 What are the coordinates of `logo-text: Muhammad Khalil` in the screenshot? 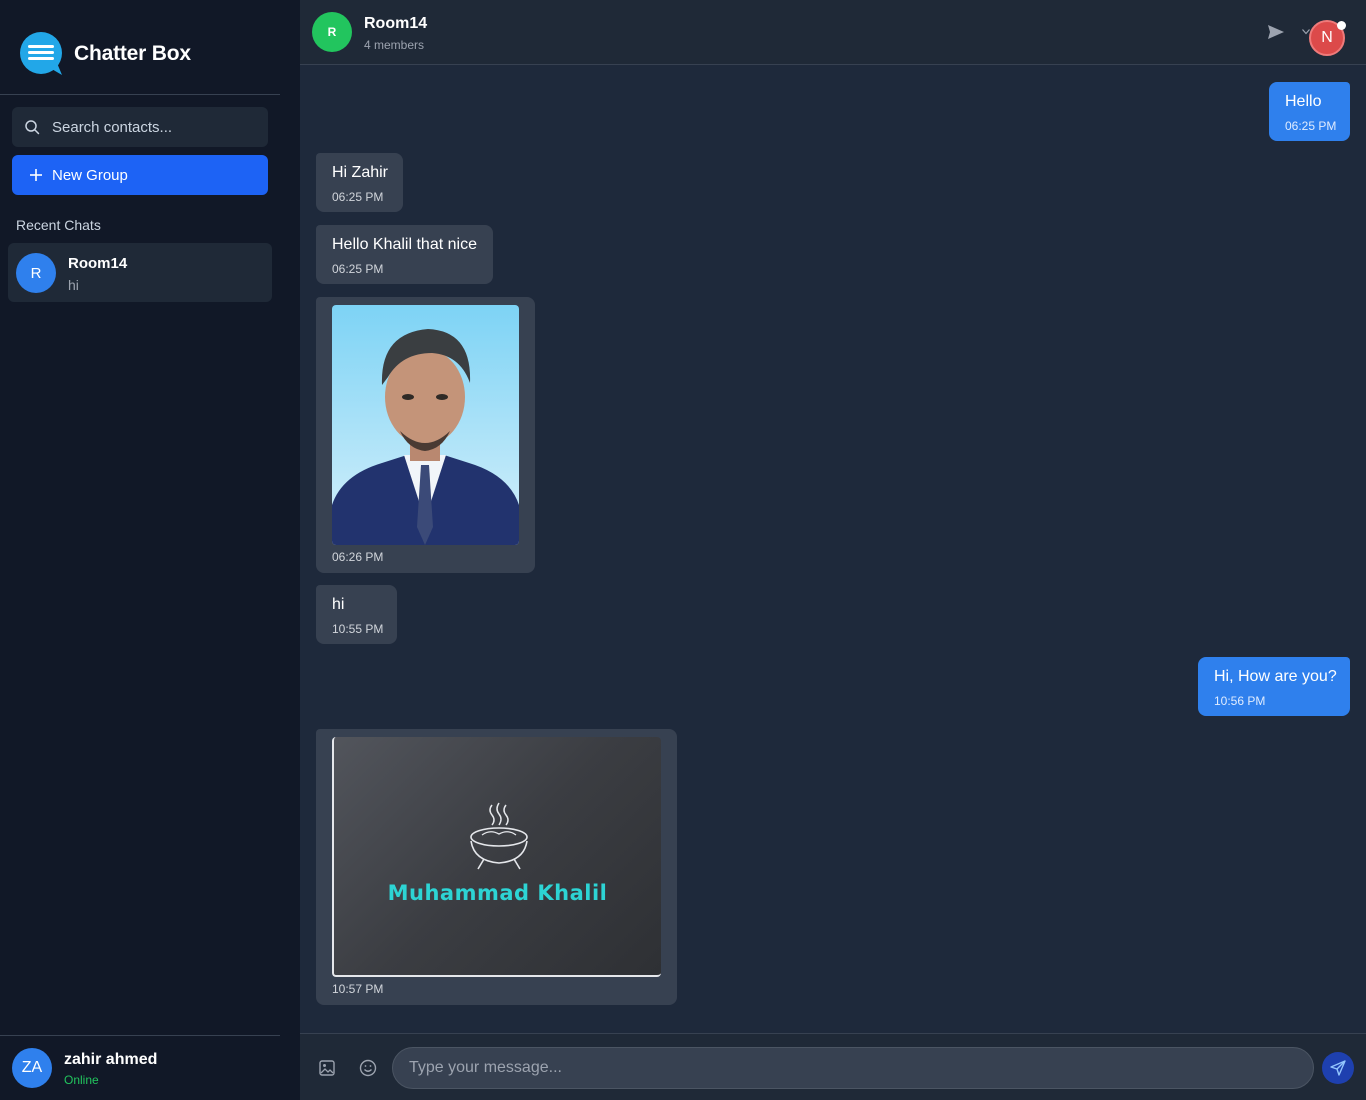 It's located at (497, 893).